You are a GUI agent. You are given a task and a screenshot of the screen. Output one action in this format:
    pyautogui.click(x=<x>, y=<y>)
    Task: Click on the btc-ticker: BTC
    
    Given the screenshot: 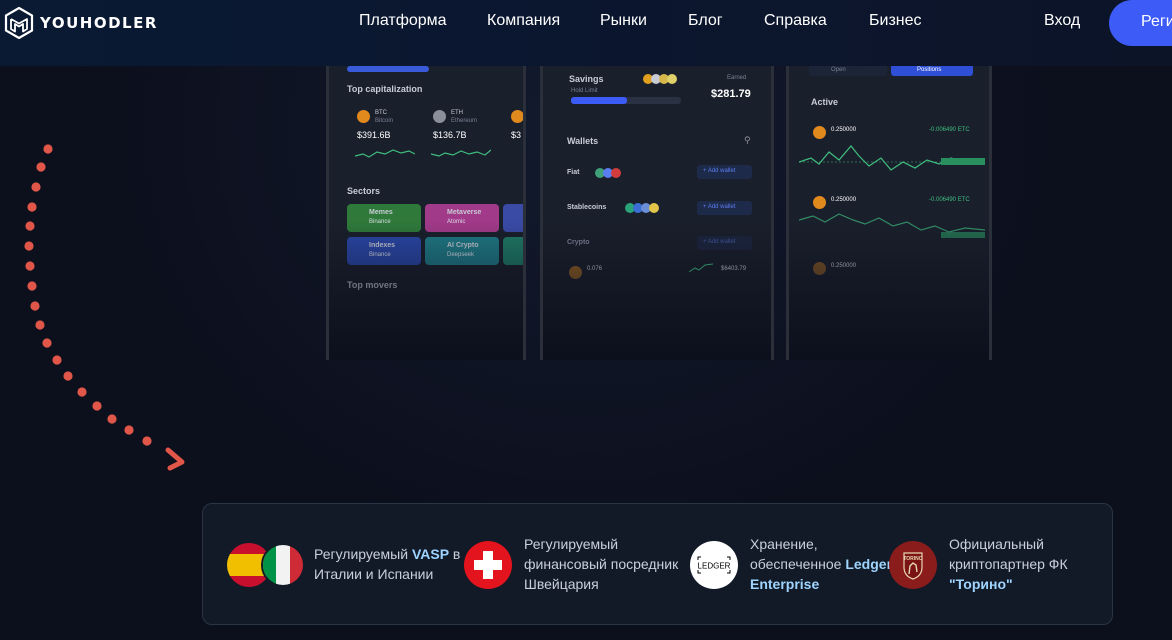 What is the action you would take?
    pyautogui.click(x=381, y=113)
    